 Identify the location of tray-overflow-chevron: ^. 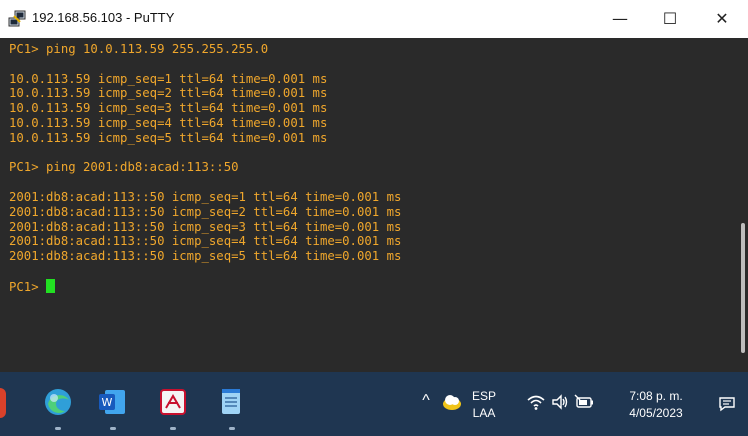
(426, 401).